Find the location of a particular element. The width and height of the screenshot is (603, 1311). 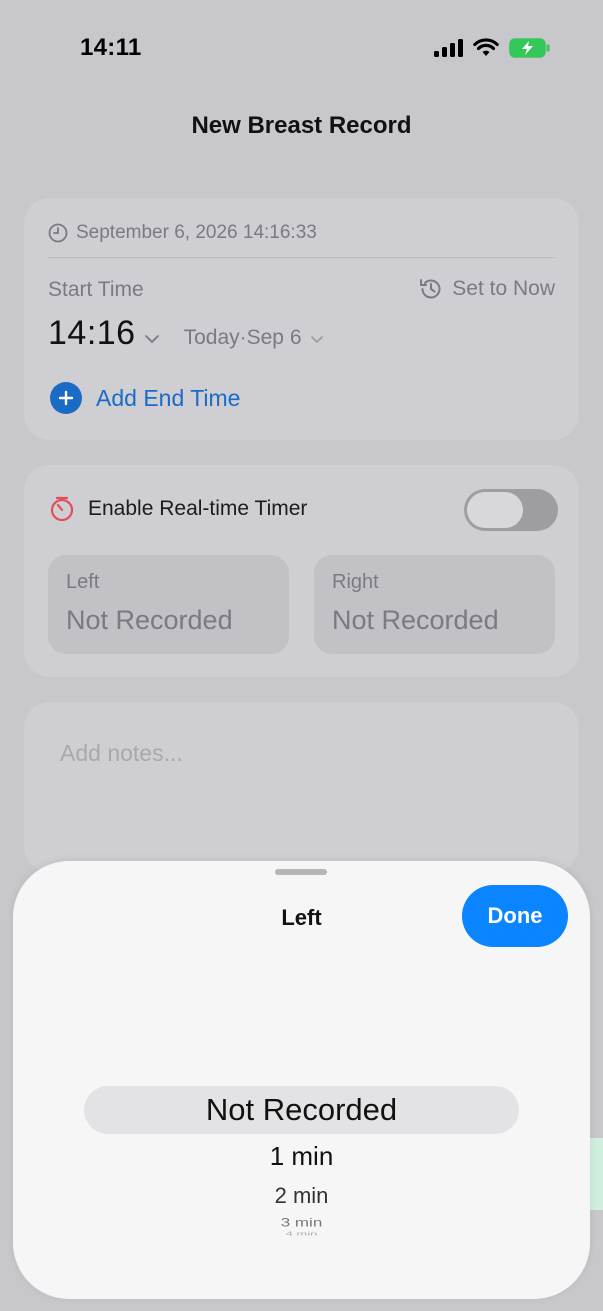

start-time-row: 14:16 Today·Sep 6 is located at coordinates (186, 333).